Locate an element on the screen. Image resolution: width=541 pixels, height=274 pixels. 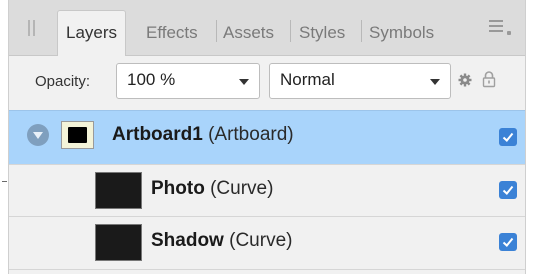
opacity-label: Opacity: is located at coordinates (63, 81).